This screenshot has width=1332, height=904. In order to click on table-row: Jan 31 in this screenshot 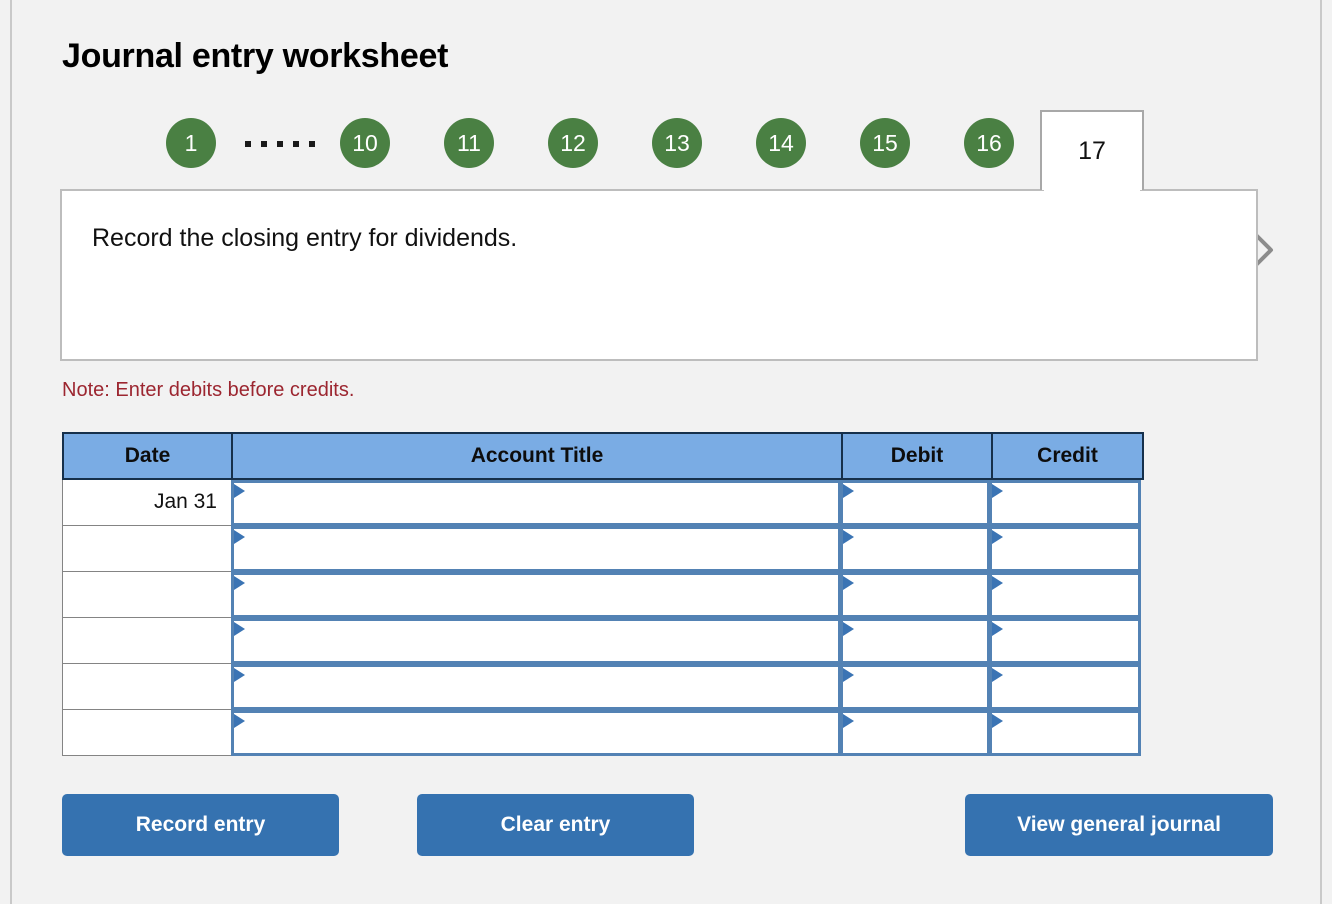, I will do `click(603, 503)`.